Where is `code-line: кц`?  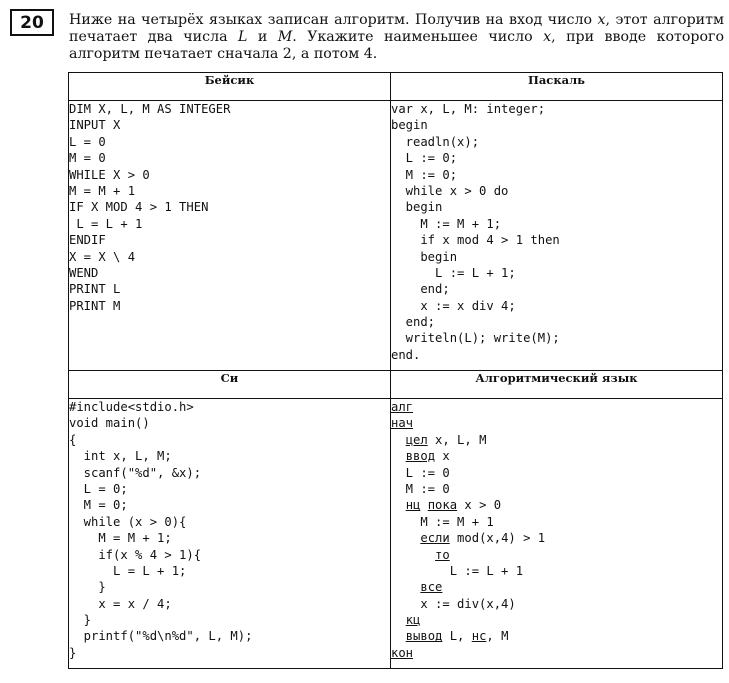 code-line: кц is located at coordinates (556, 620).